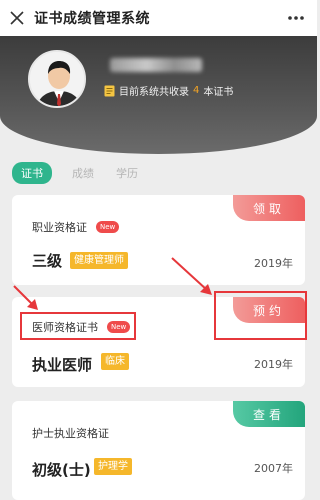 Image resolution: width=320 pixels, height=500 pixels. I want to click on annotation-arrows, so click(112, 283).